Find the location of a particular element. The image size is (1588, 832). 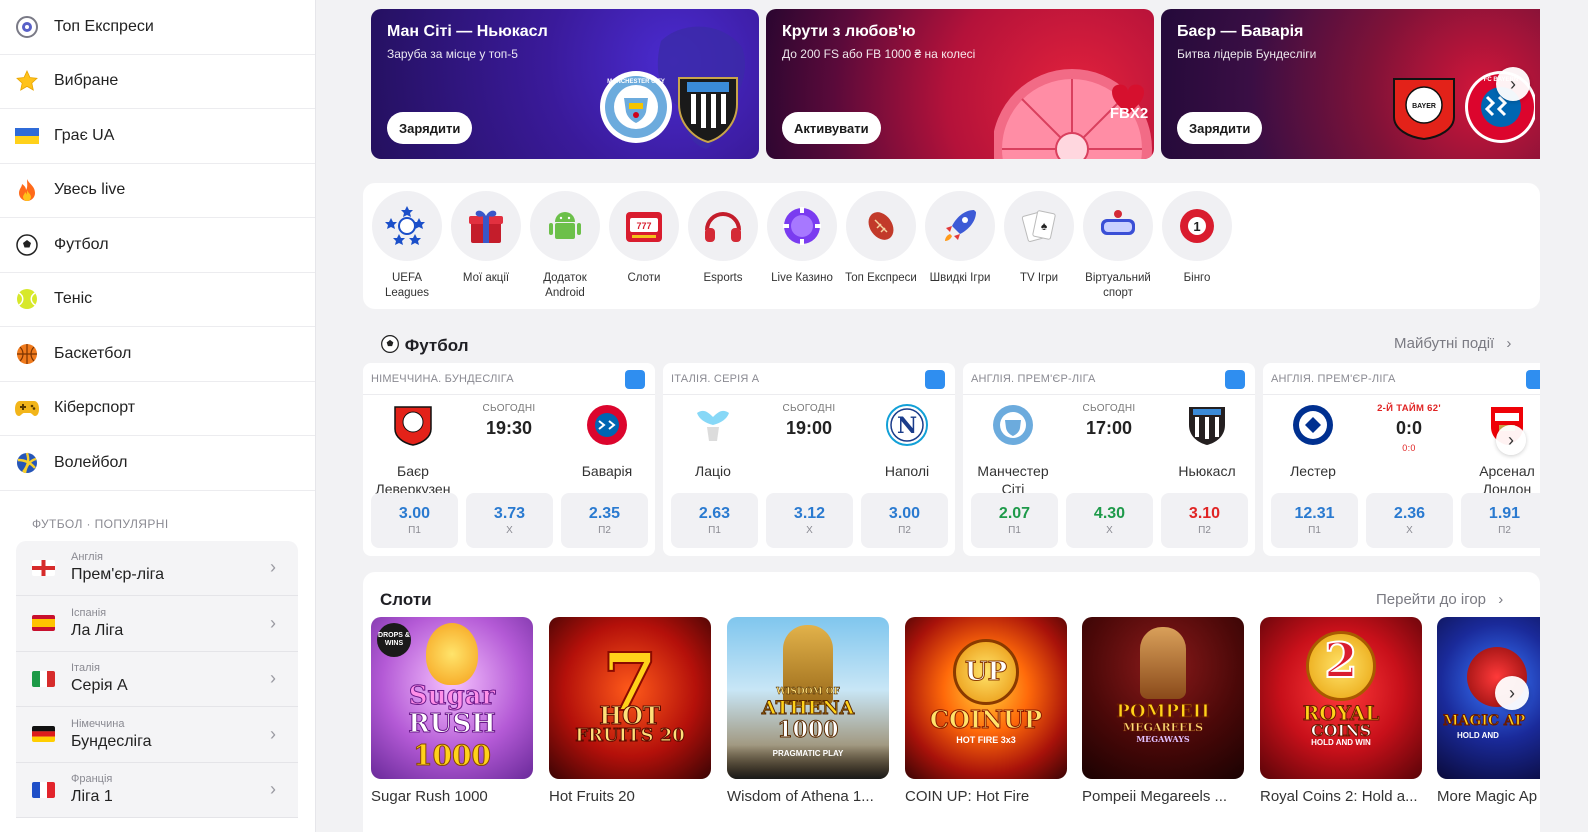

odd-button-draw: 4.30 Х is located at coordinates (1109, 520).